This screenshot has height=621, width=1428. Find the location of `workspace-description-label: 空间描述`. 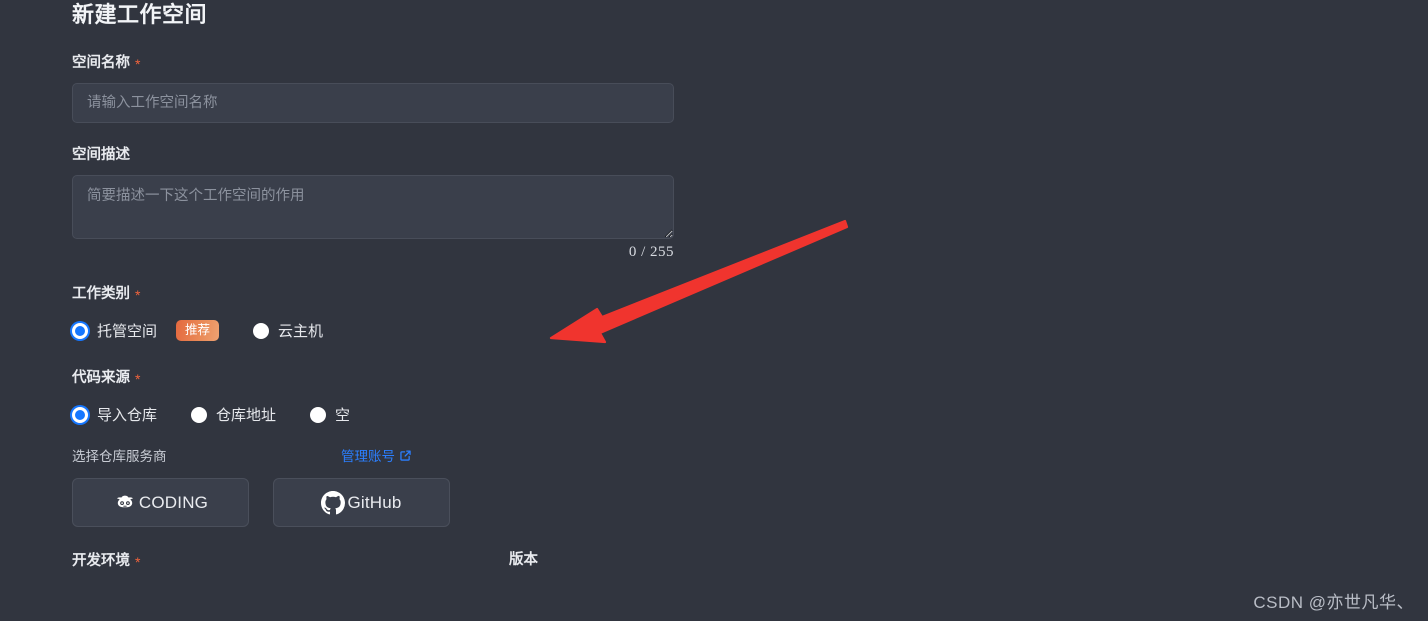

workspace-description-label: 空间描述 is located at coordinates (717, 155).